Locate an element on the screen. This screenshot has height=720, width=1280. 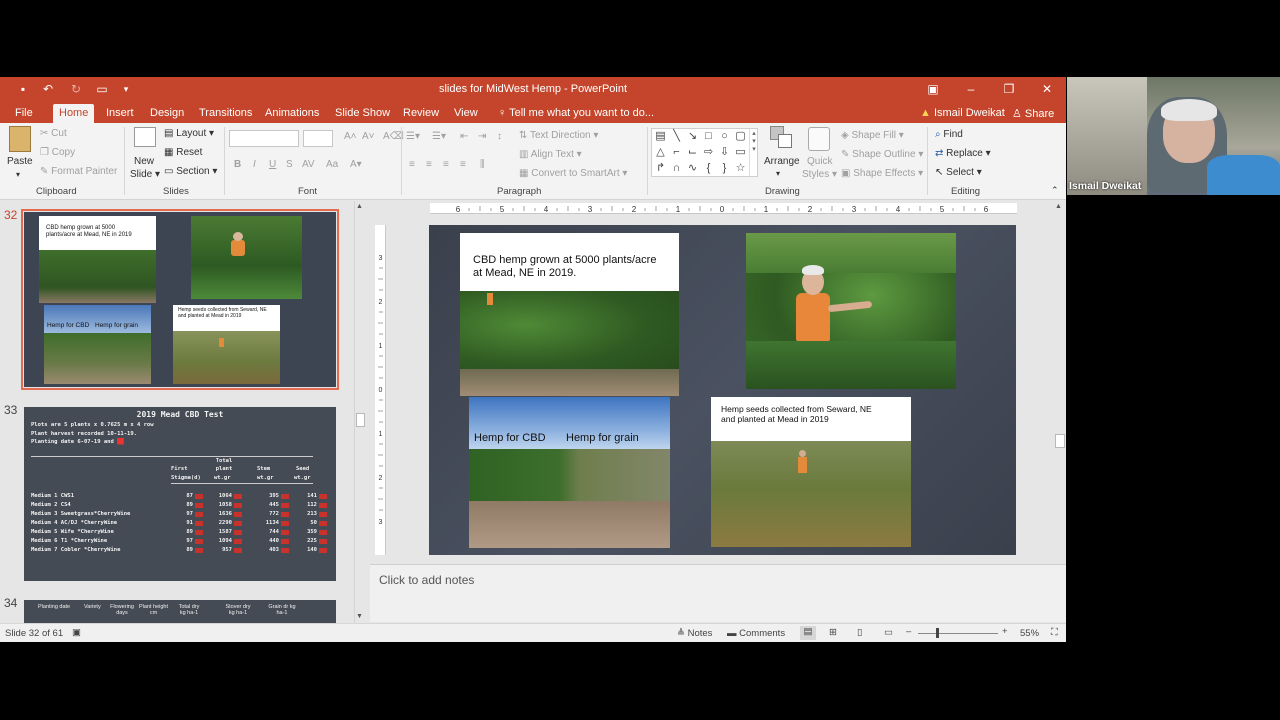
font-size-combo is located at coordinates (318, 138).